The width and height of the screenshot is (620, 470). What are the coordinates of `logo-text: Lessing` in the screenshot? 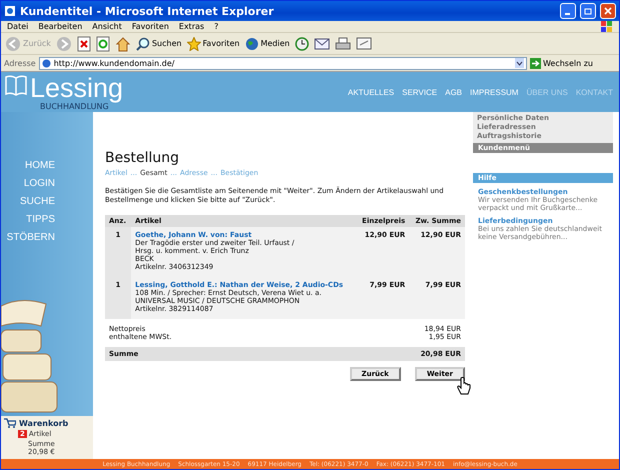 It's located at (77, 88).